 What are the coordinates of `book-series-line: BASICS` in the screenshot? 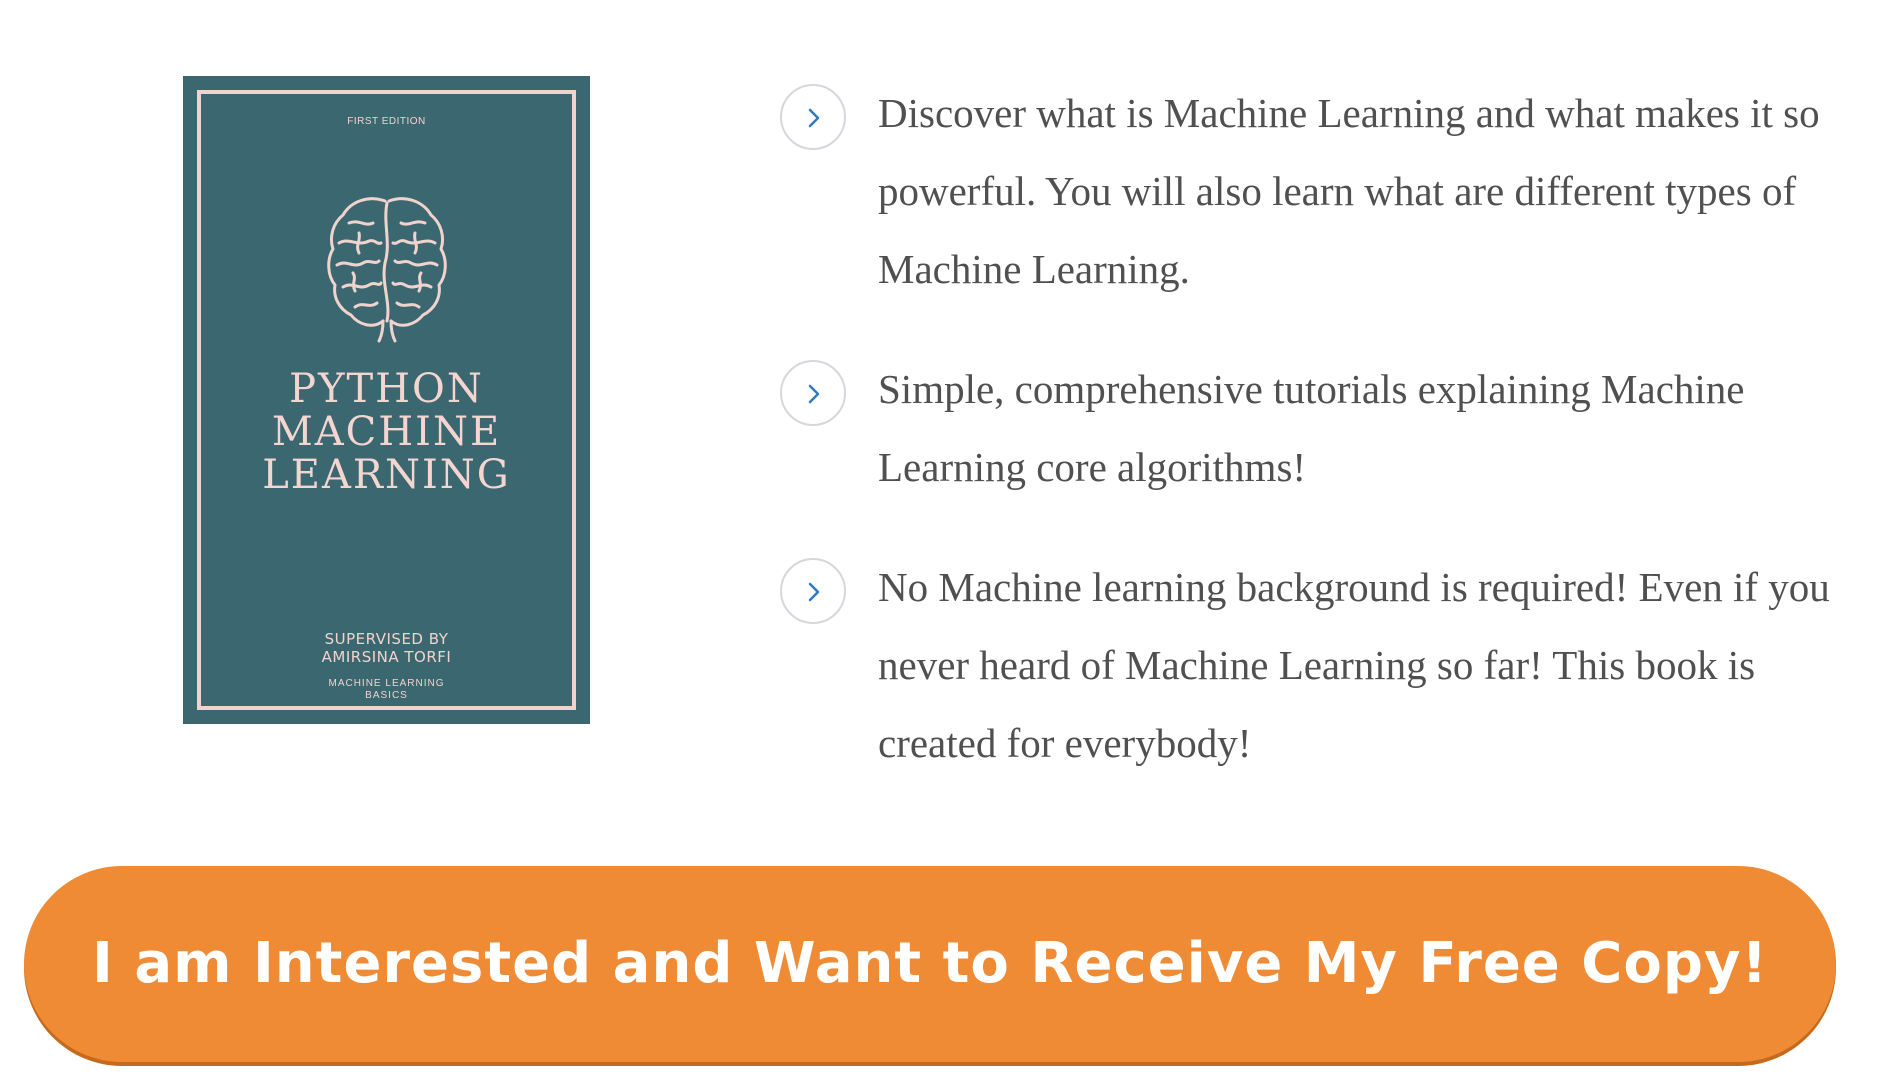 It's located at (386, 695).